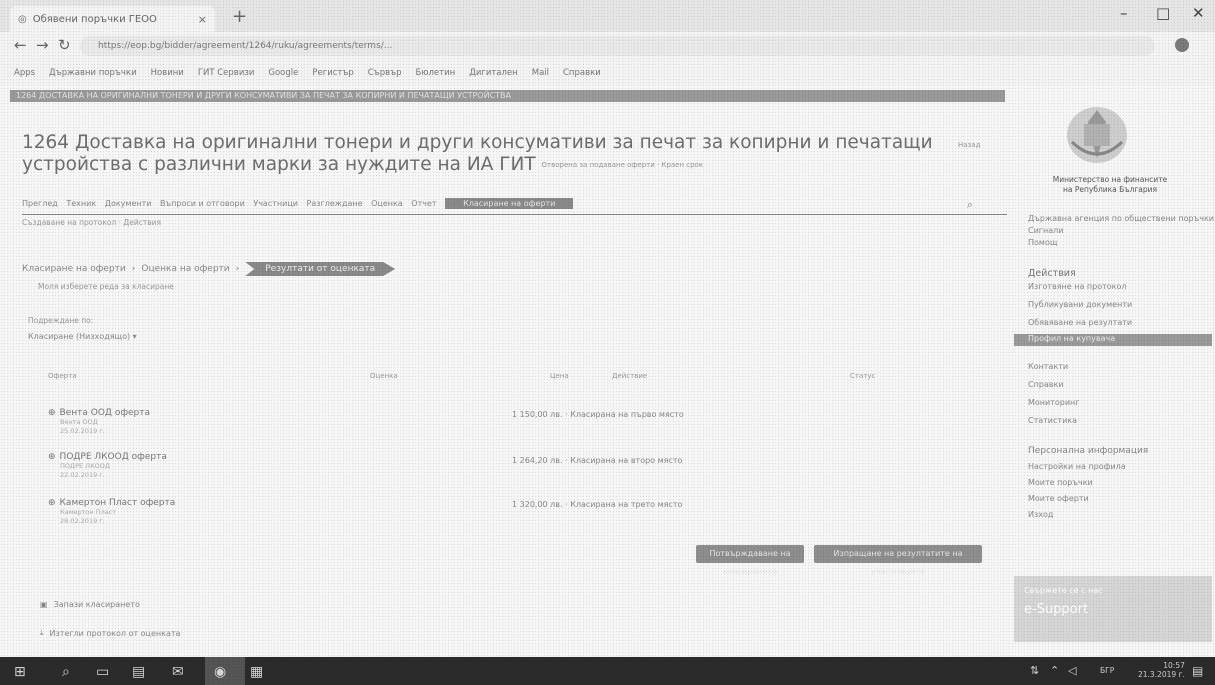  Describe the element at coordinates (1042, 242) in the screenshot. I see `sidebar-top-item: Помощ` at that location.